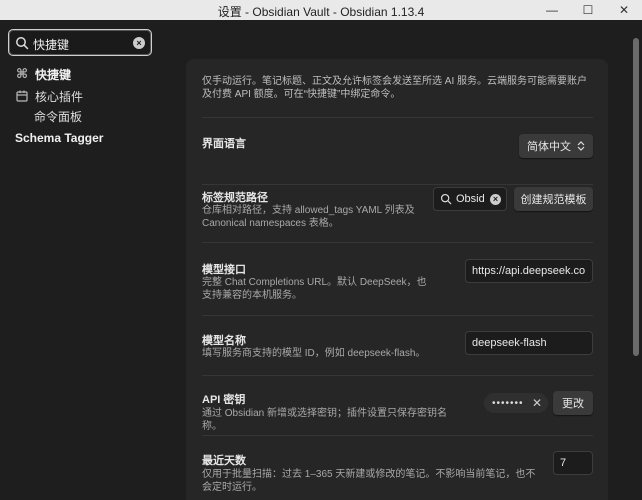  I want to click on sidebar-item-schema-tagger: Schema Tagger, so click(82, 138).